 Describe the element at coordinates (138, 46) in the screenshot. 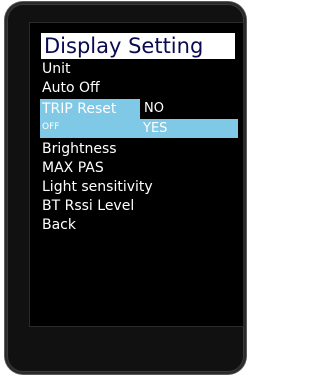

I see `page-title: Display Setting` at that location.